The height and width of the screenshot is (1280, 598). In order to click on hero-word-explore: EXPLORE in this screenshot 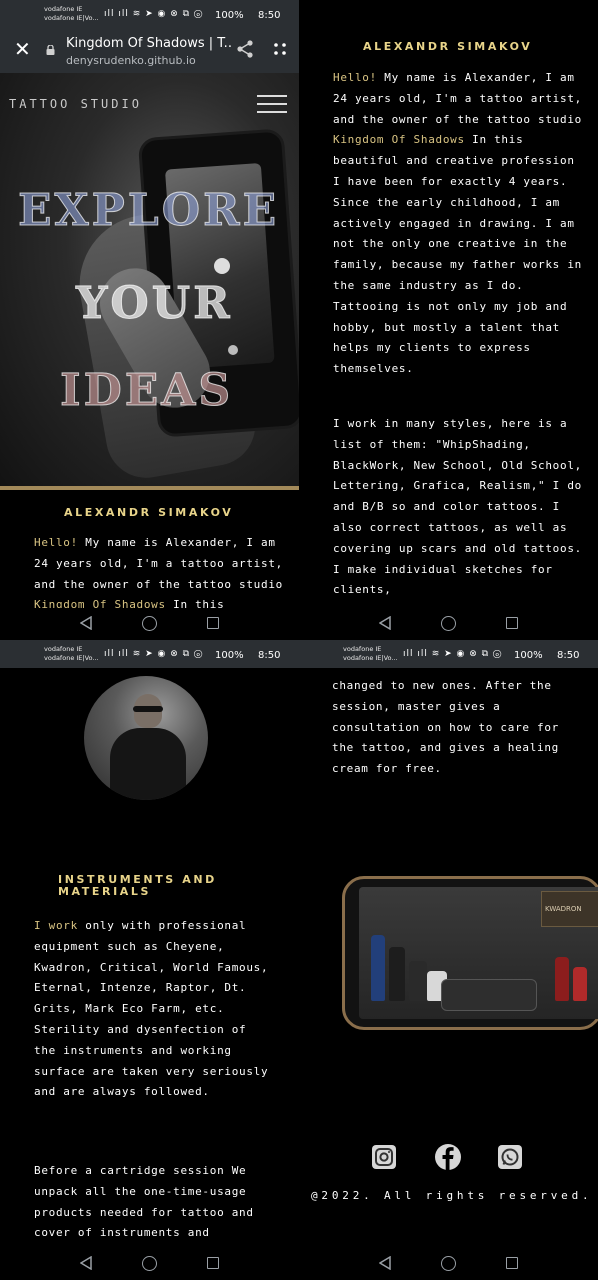, I will do `click(148, 211)`.